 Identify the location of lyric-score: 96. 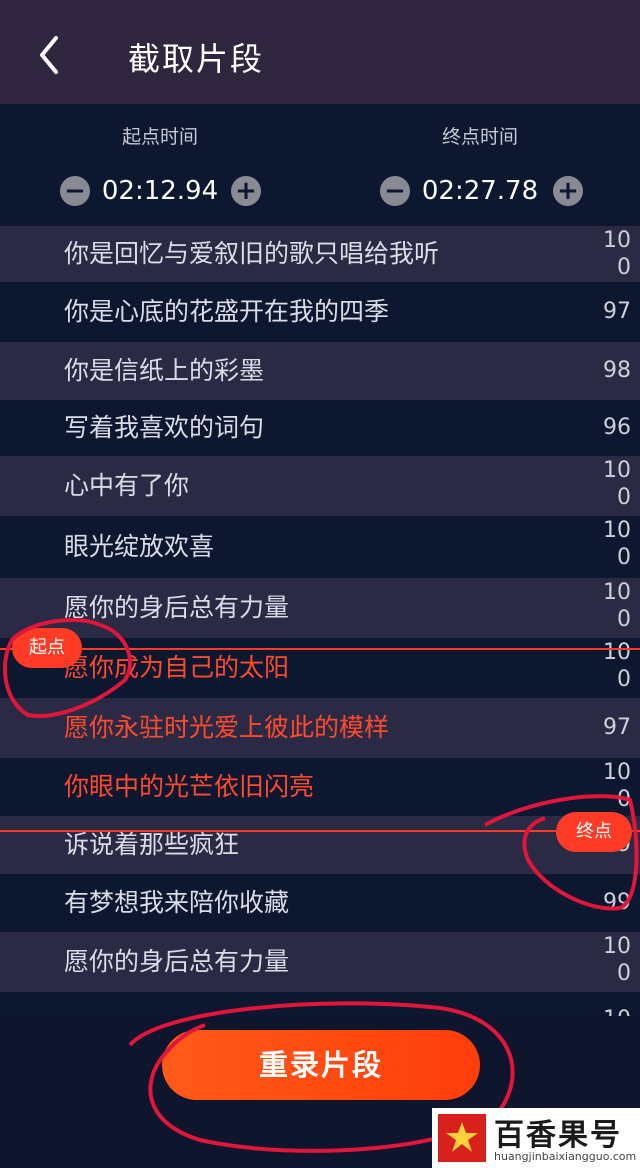
(617, 427).